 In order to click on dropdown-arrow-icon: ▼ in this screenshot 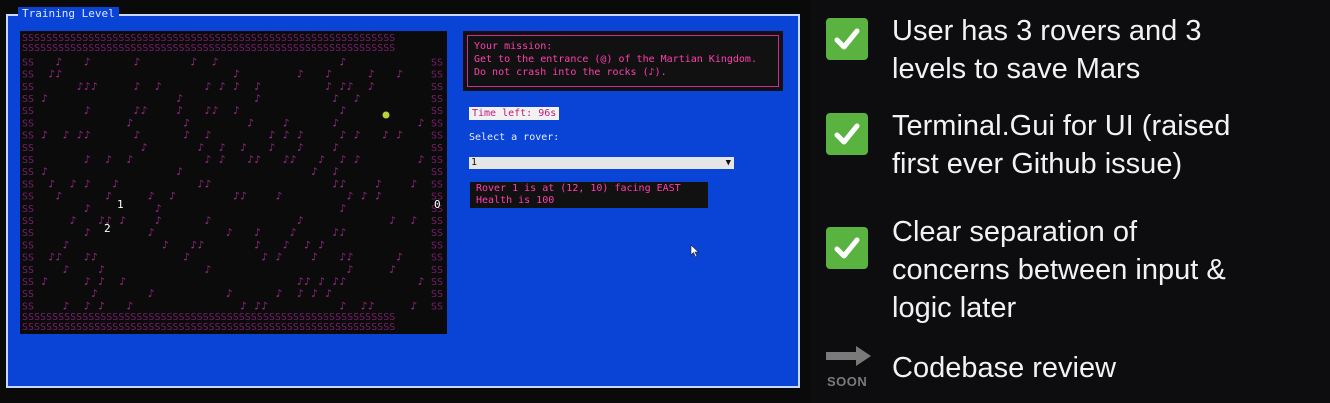, I will do `click(728, 163)`.